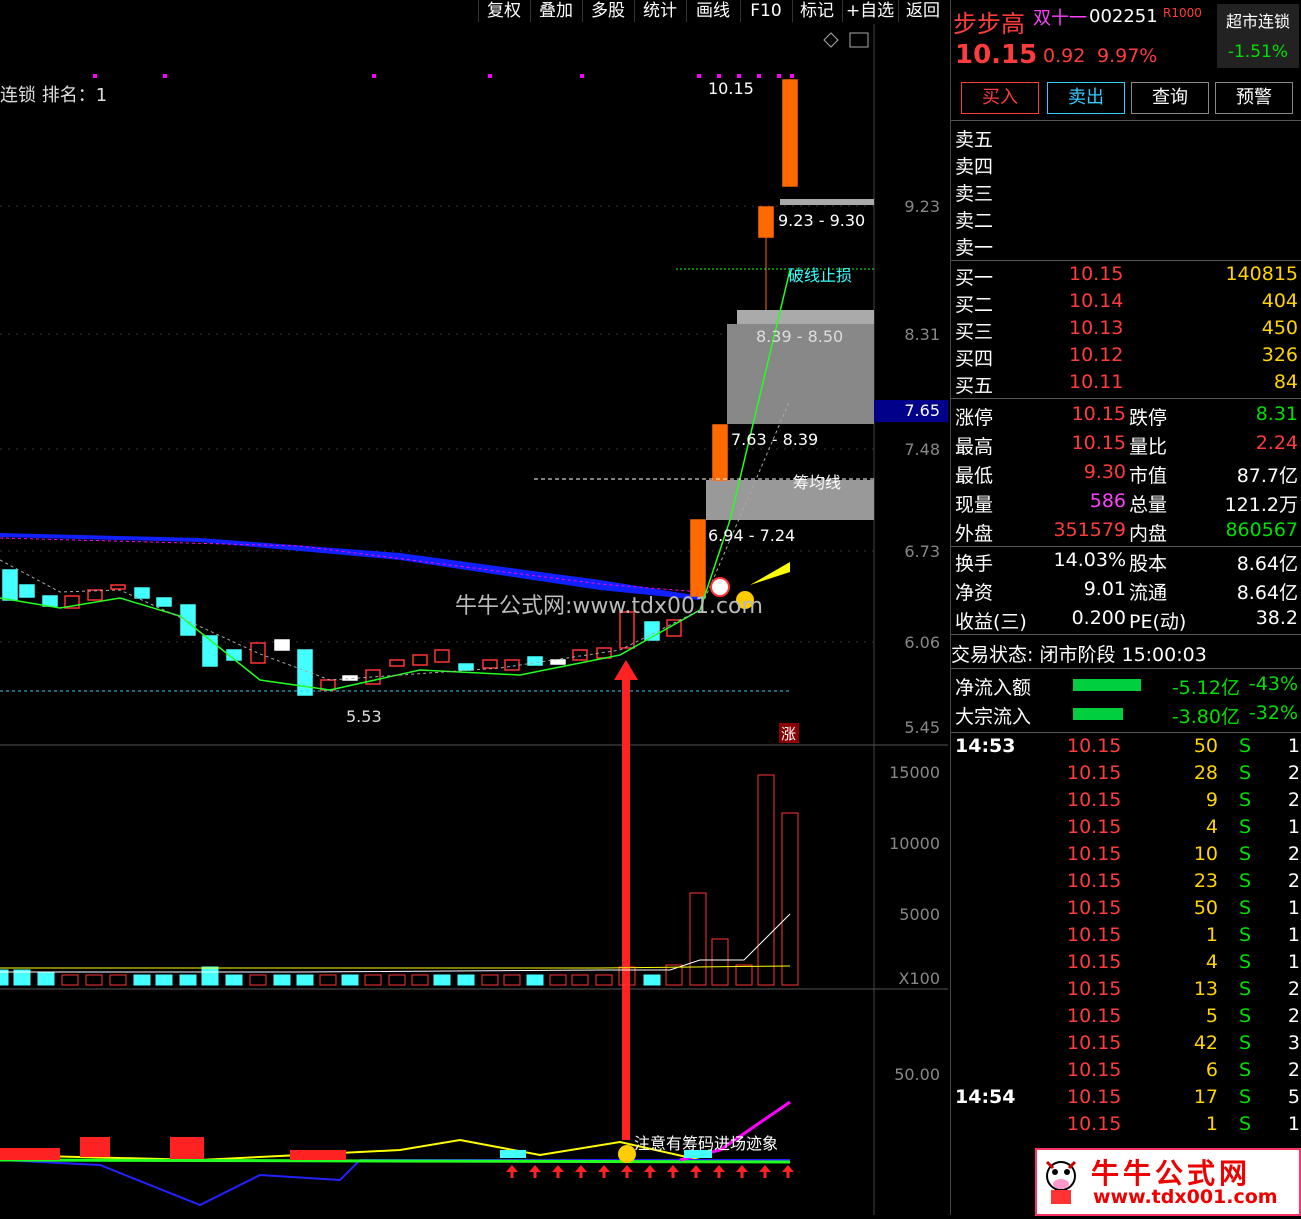 This screenshot has width=1301, height=1219. I want to click on stat-value: 38.2, so click(1276, 618).